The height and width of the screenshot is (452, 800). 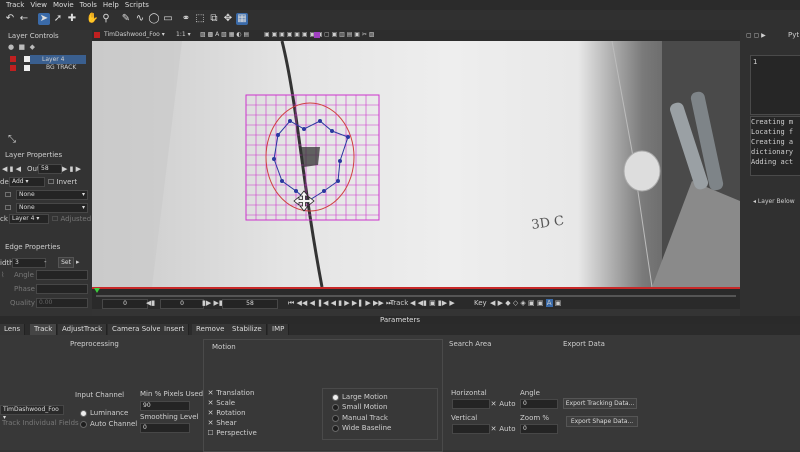 I want to click on matte-select: None ▾, so click(x=52, y=195).